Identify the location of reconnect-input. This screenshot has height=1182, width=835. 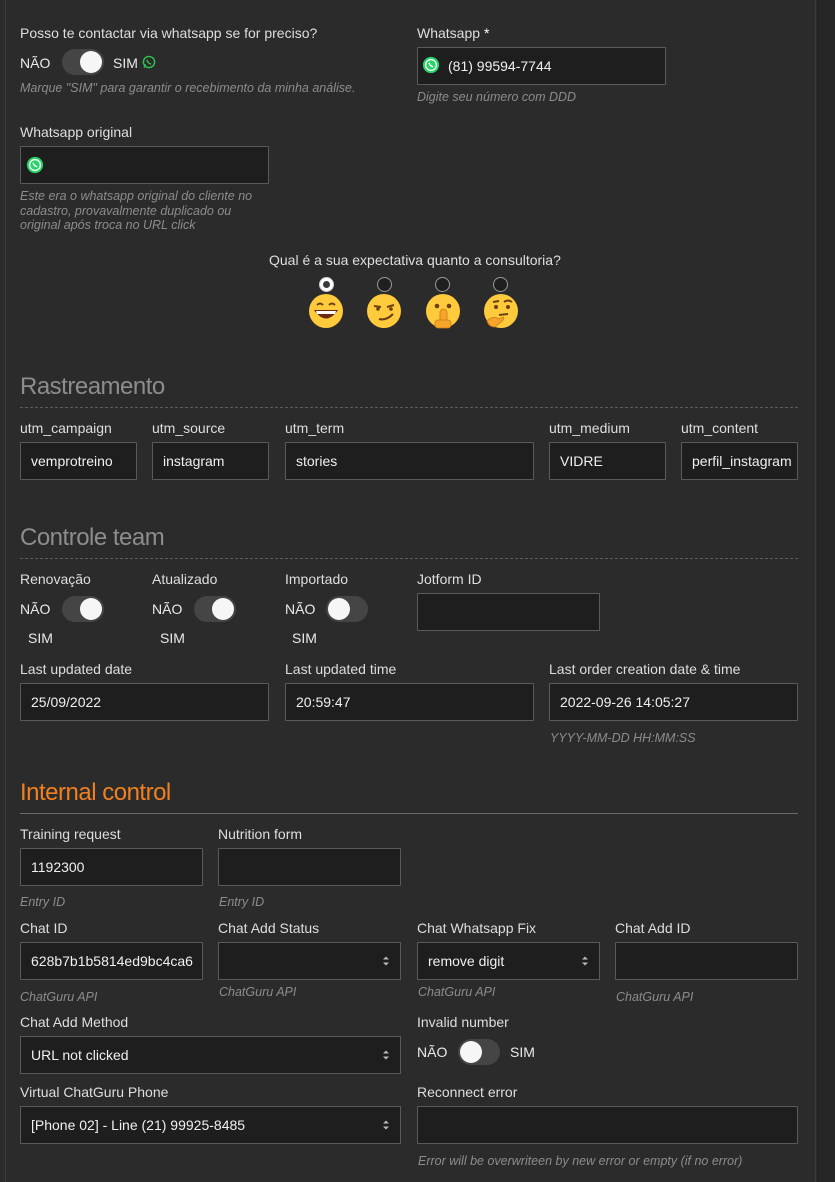
(607, 1125).